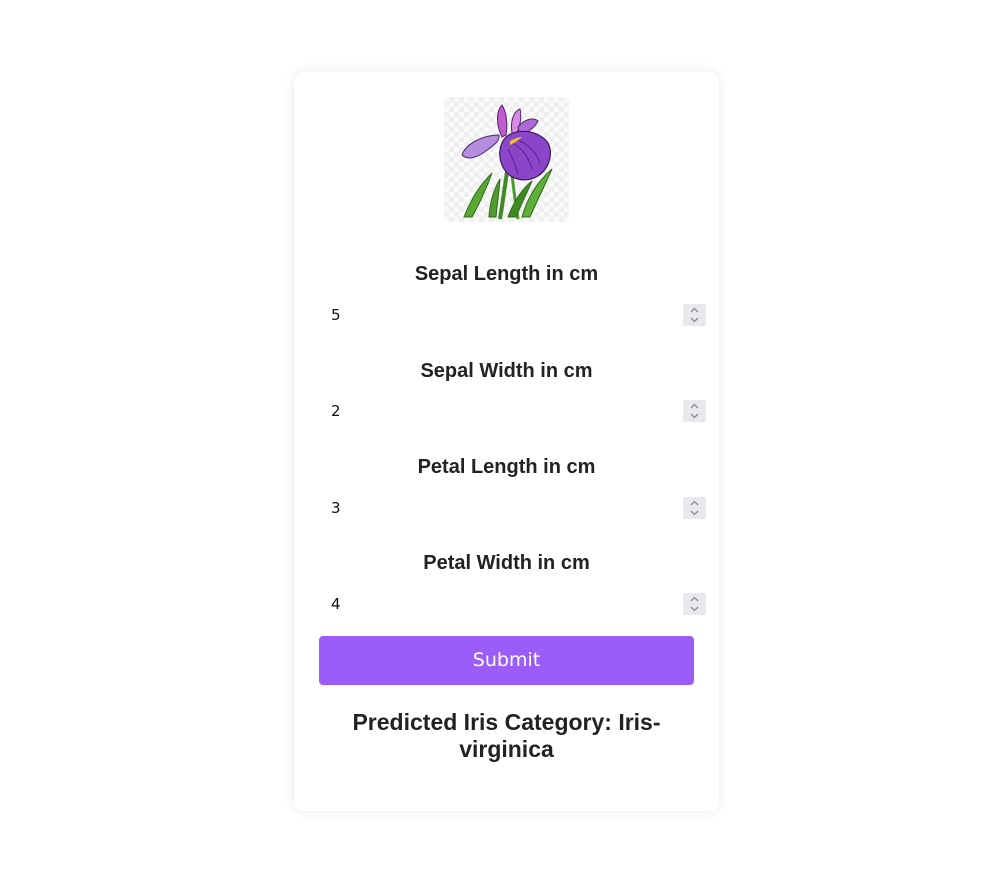 This screenshot has width=1002, height=885. What do you see at coordinates (336, 411) in the screenshot?
I see `sepal-width-value: 2` at bounding box center [336, 411].